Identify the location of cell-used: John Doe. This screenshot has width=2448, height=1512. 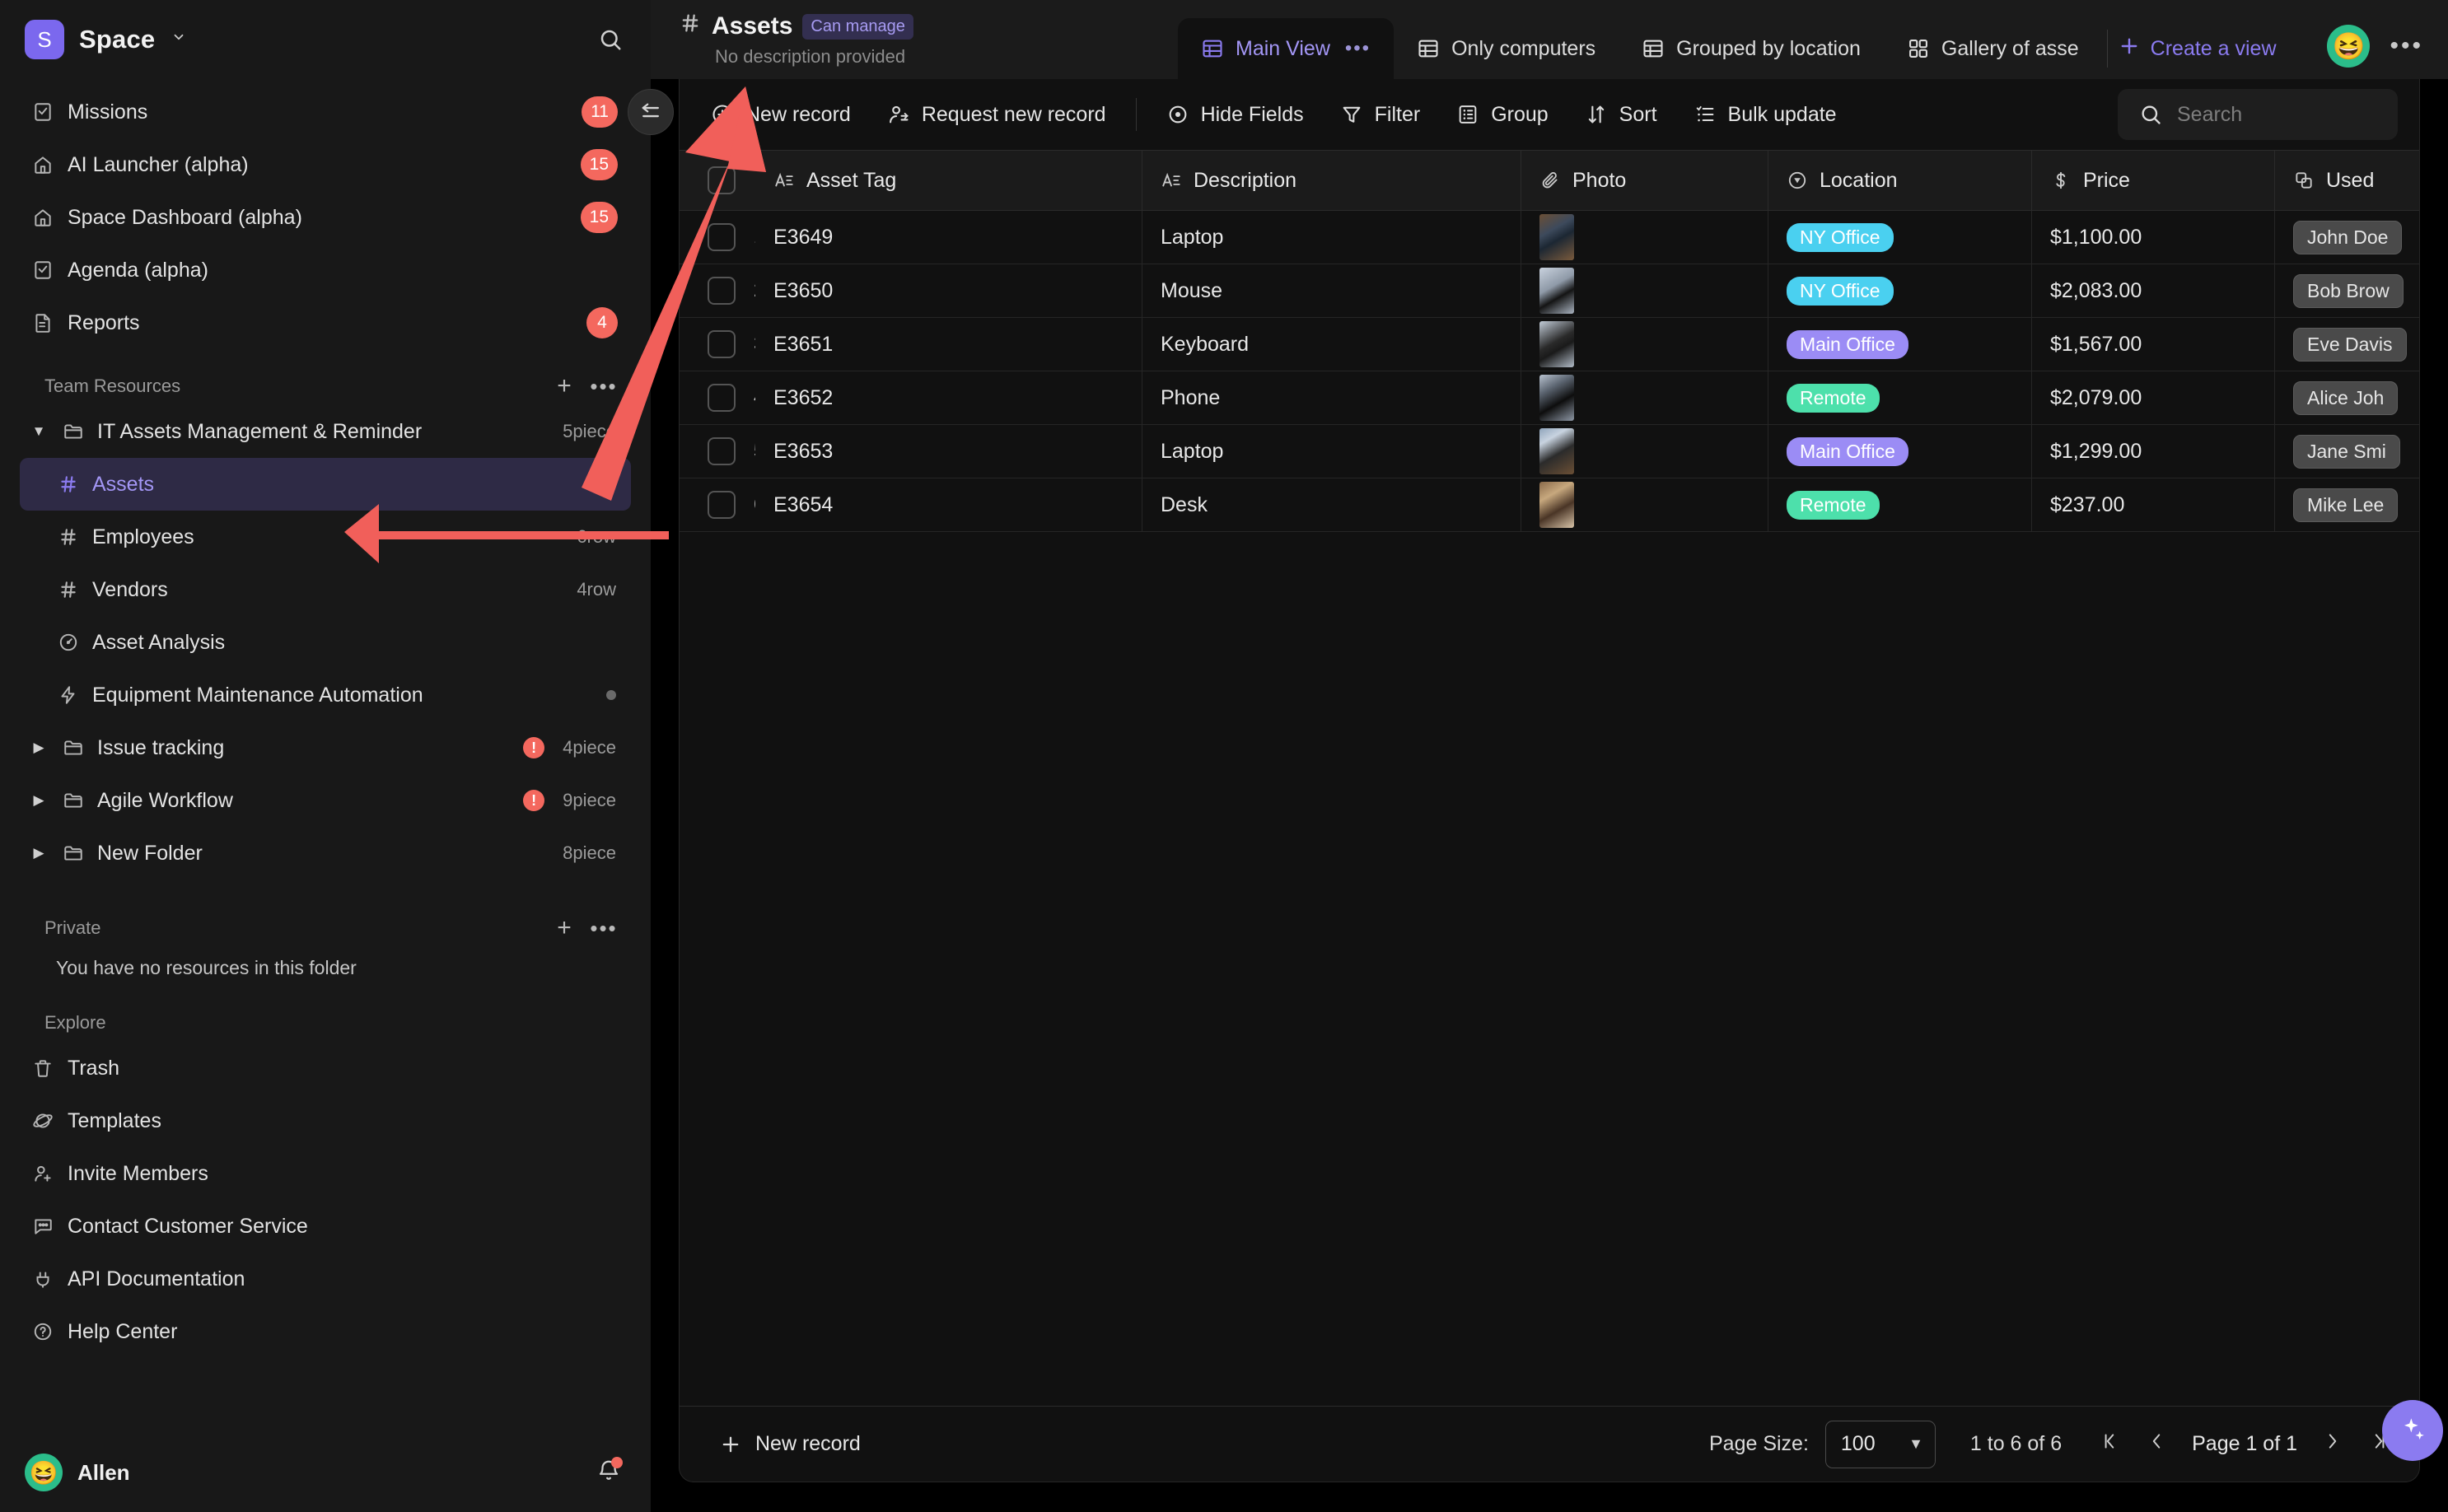
(2347, 237).